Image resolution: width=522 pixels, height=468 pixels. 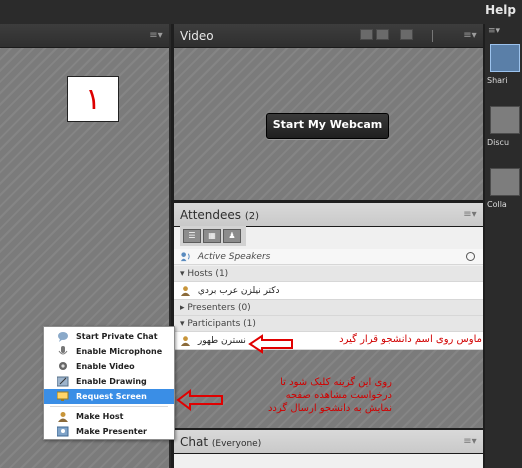 I want to click on annotation-line: درخواست مشاهده صفحه, so click(x=338, y=395).